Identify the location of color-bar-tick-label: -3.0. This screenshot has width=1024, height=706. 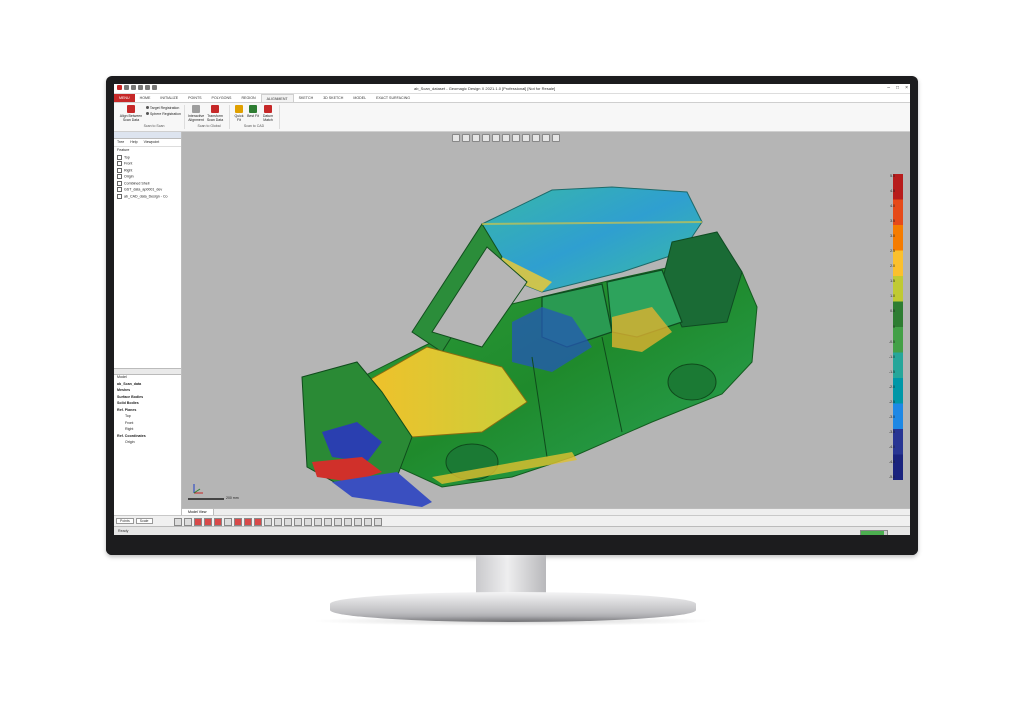
(891, 416).